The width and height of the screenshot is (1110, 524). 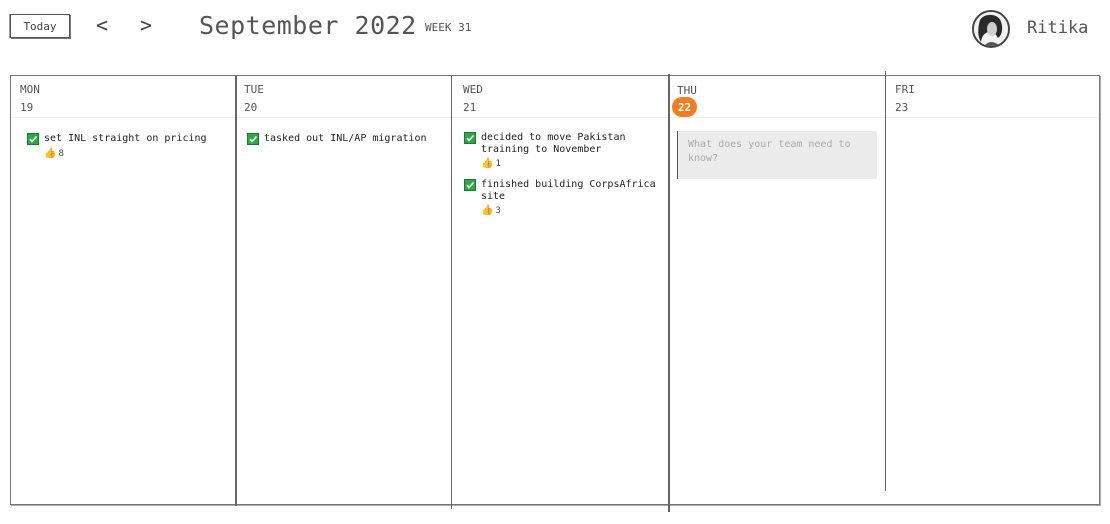 I want to click on user-avatar, so click(x=991, y=29).